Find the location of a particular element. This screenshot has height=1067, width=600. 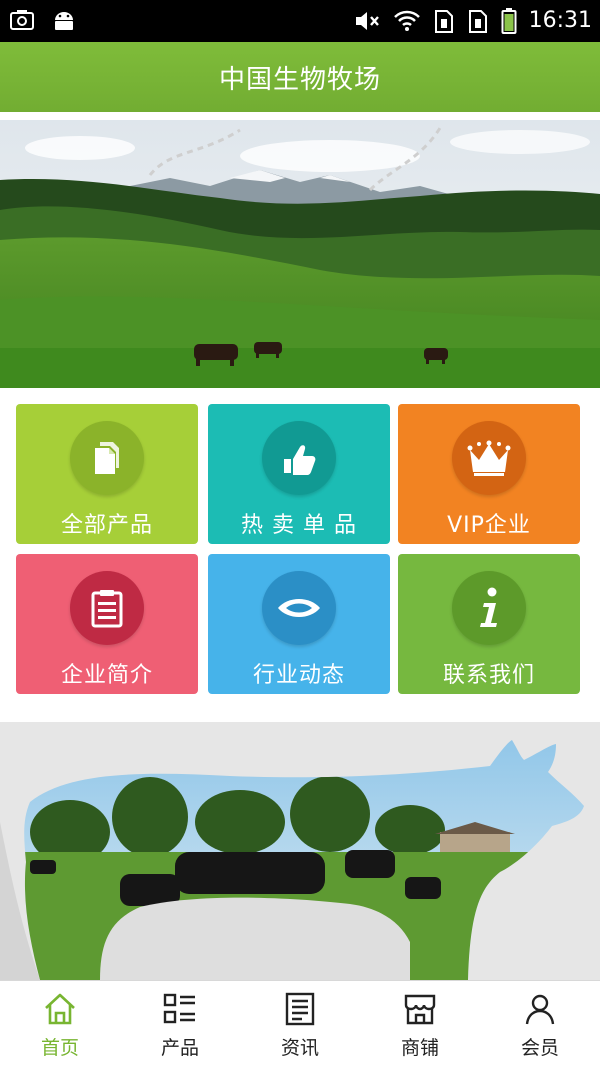

eye-icon is located at coordinates (299, 608).